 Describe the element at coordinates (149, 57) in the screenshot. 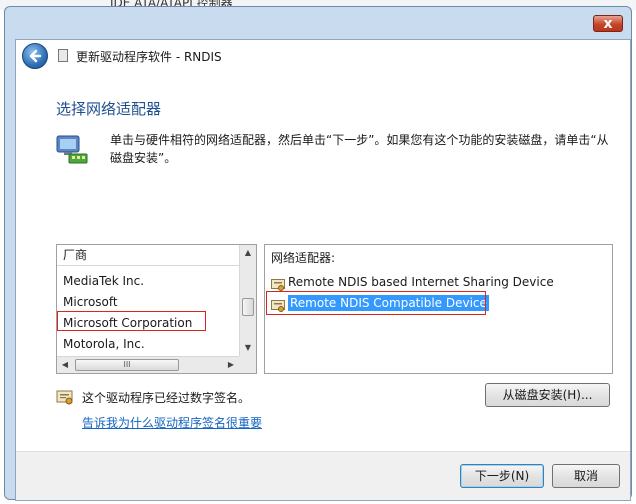

I see `window-title: 更新驱动程序软件 - RNDIS` at that location.